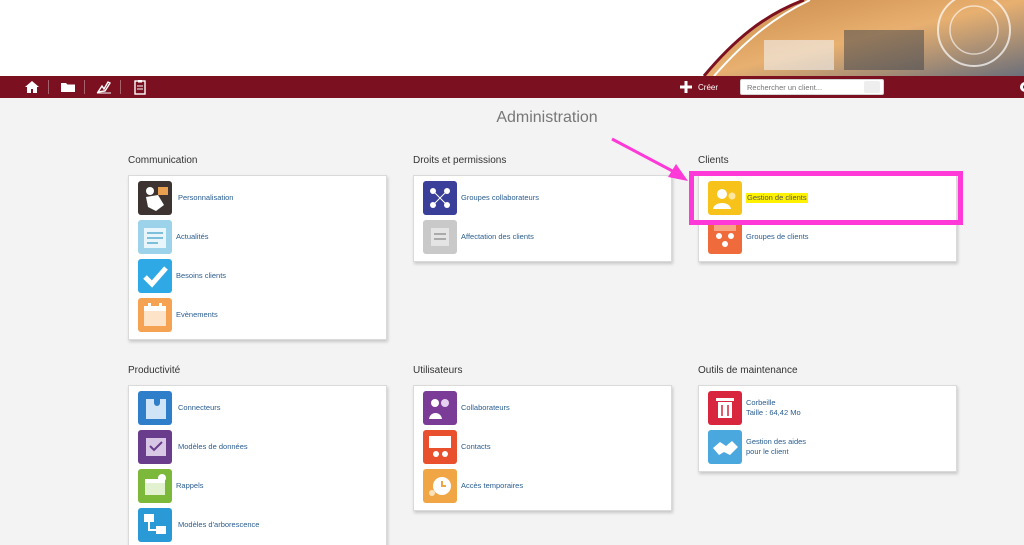 The height and width of the screenshot is (545, 1024). Describe the element at coordinates (32, 87) in the screenshot. I see `home-icon` at that location.